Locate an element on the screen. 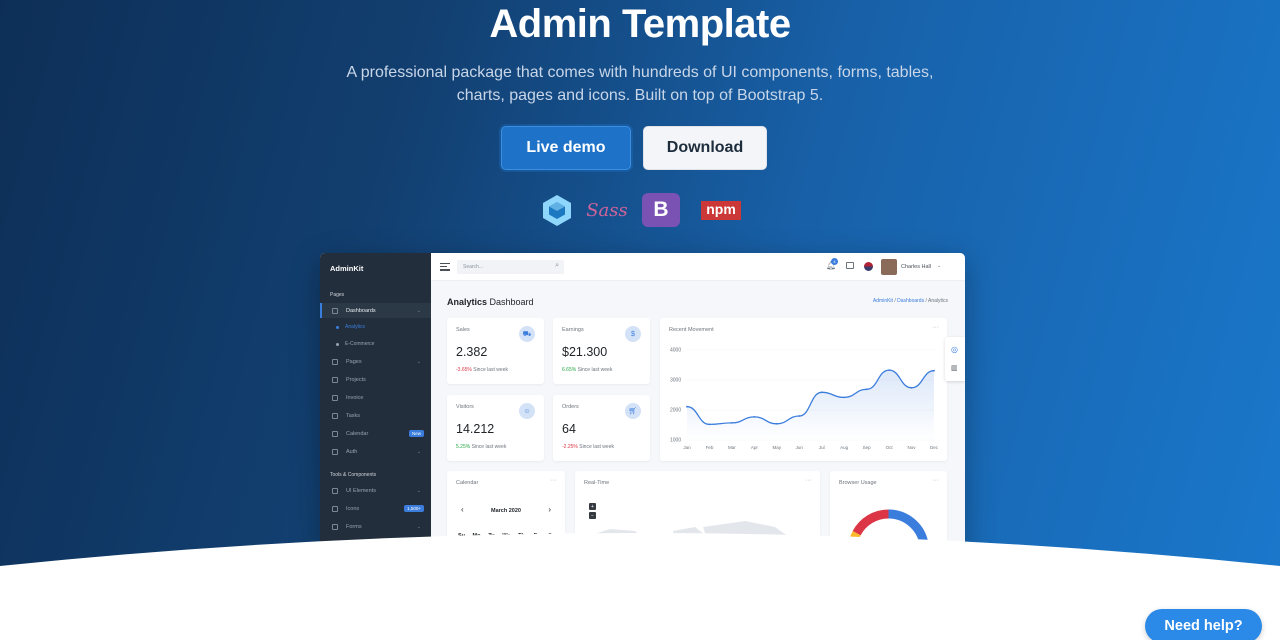 Image resolution: width=1280 pixels, height=640 pixels. weekday-label: Tu is located at coordinates (491, 535).